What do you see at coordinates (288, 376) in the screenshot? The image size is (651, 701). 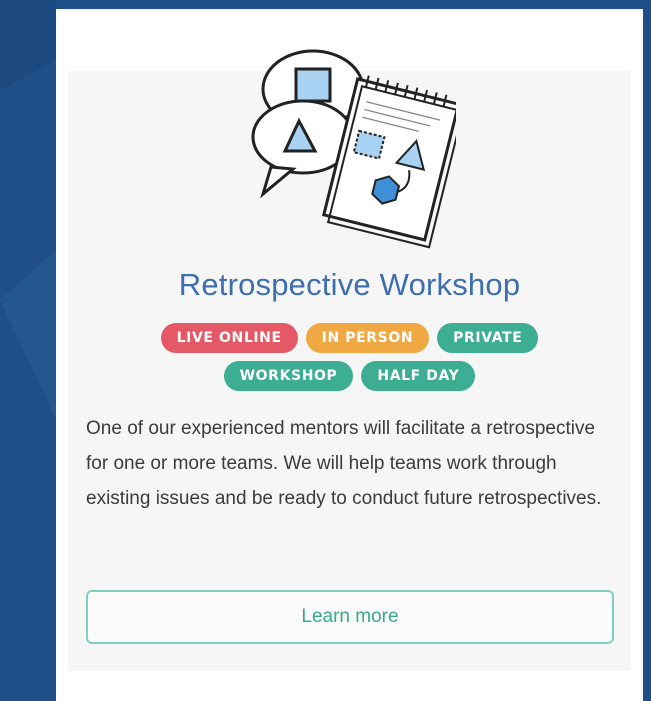 I see `tag-workshop: WORKSHOP` at bounding box center [288, 376].